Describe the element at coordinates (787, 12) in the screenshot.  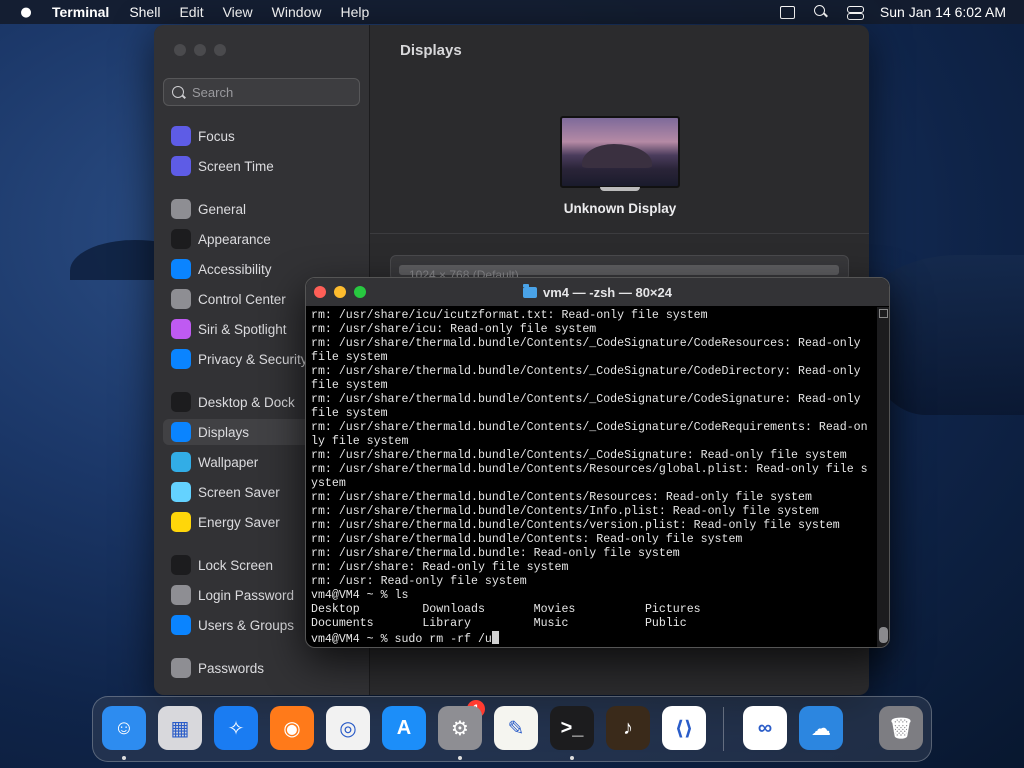
I see `stage-manager-icon` at that location.